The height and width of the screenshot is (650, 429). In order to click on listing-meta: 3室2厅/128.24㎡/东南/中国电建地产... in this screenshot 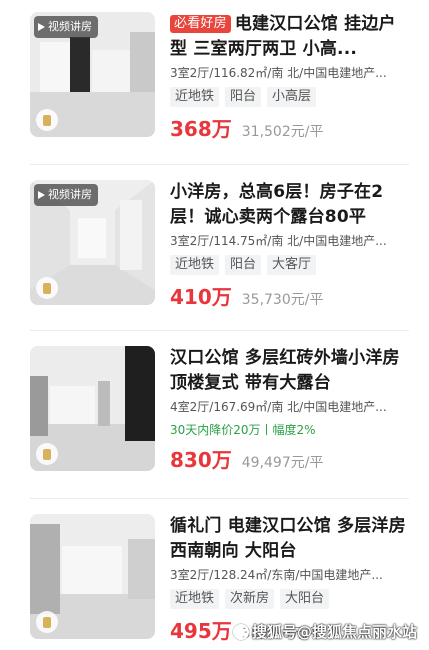, I will do `click(276, 575)`.